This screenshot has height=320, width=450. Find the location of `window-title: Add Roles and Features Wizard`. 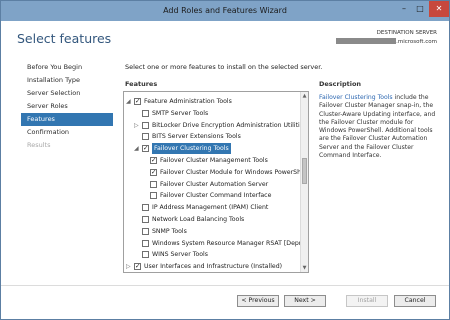

window-title: Add Roles and Features Wizard is located at coordinates (225, 10).